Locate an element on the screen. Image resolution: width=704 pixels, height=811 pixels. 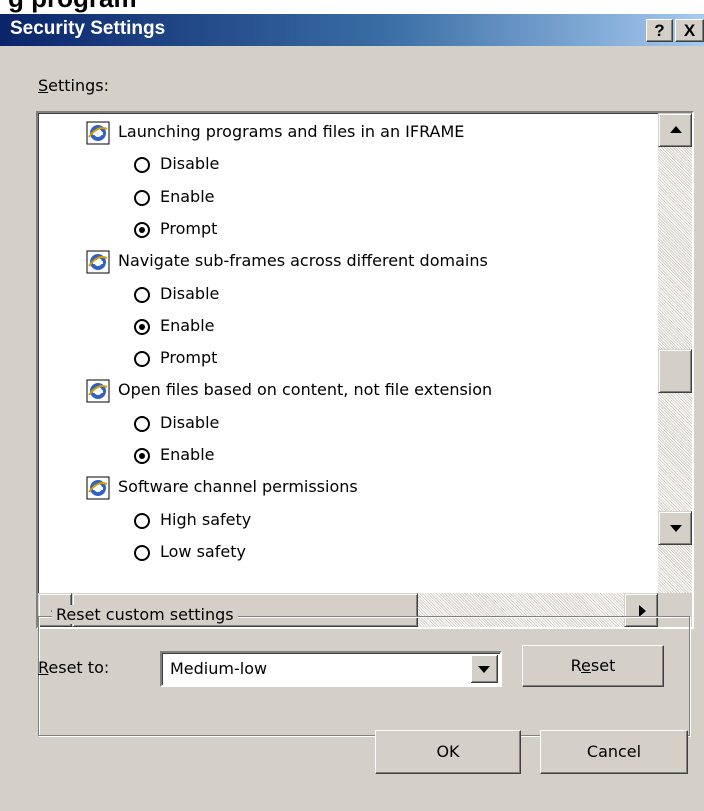
help-button: ? is located at coordinates (659, 30).